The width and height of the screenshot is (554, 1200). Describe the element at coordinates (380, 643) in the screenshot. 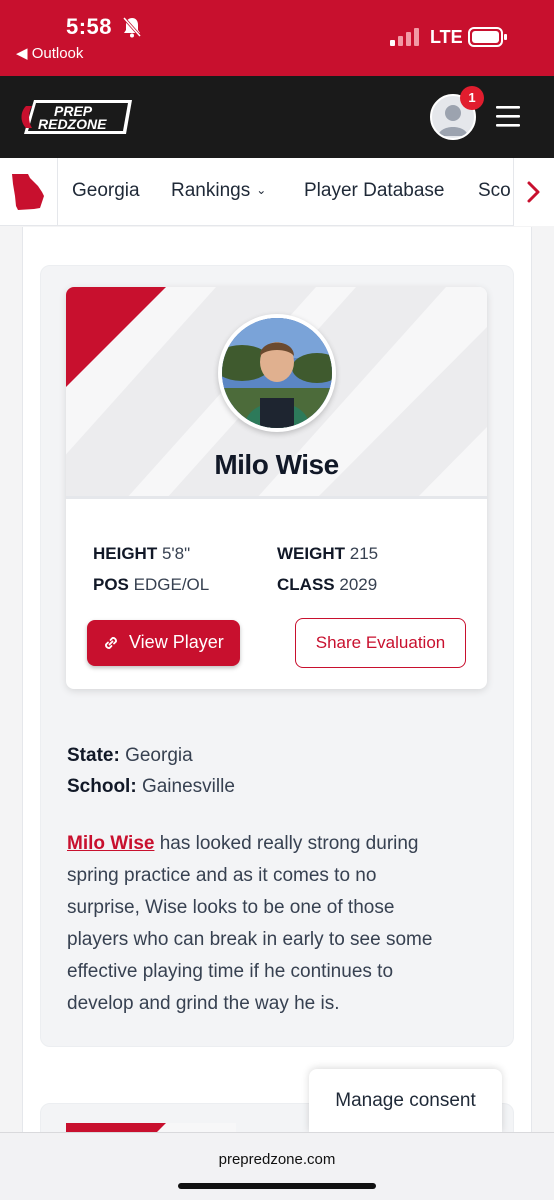

I see `share-evaluation-button: Share Evaluation` at that location.